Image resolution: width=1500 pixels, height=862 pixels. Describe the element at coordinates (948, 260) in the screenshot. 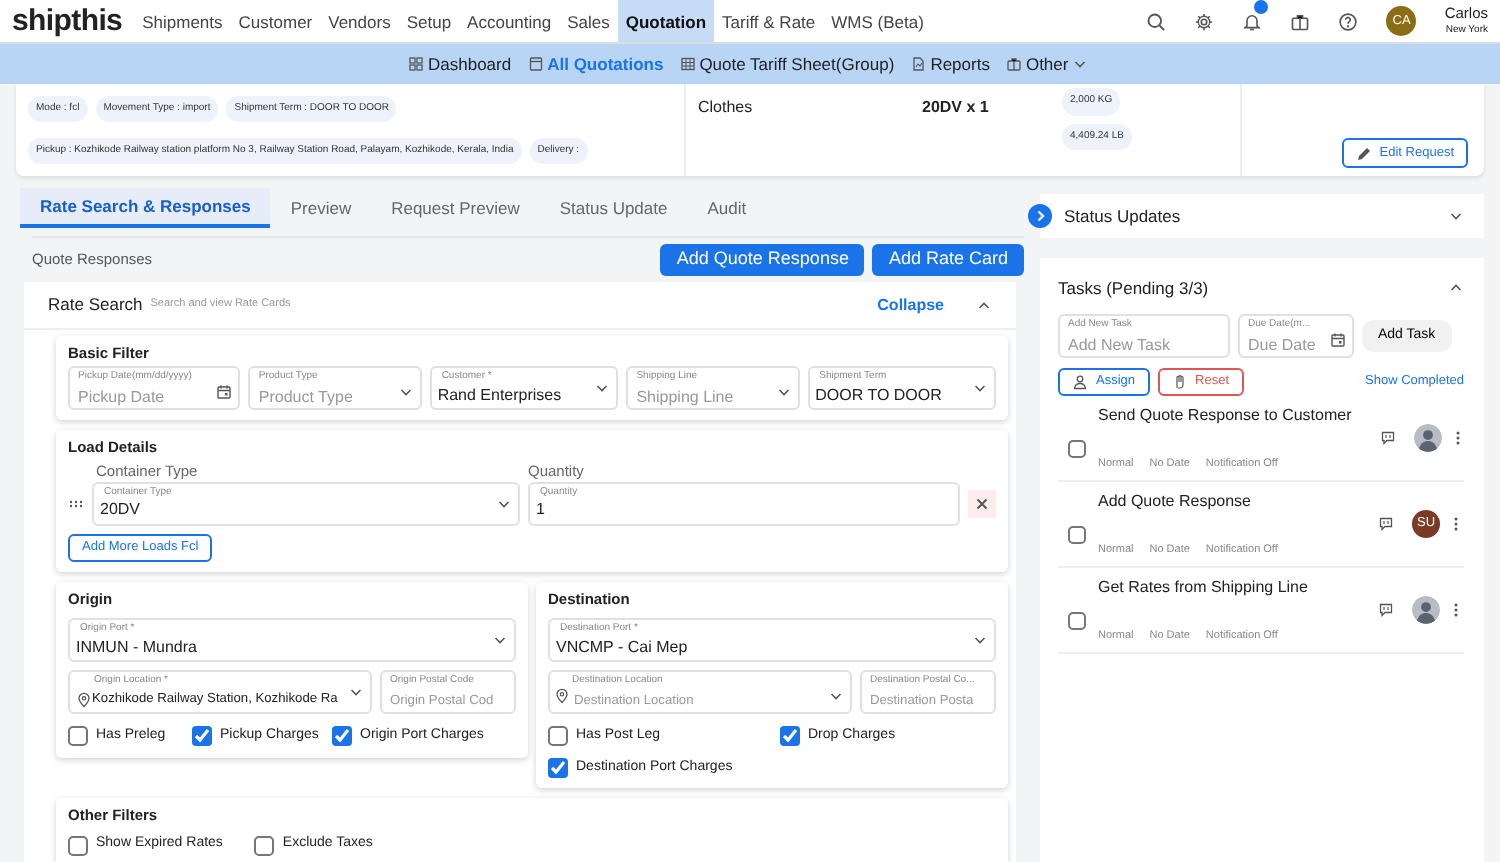

I see `primary-button: Add Rate Card` at that location.